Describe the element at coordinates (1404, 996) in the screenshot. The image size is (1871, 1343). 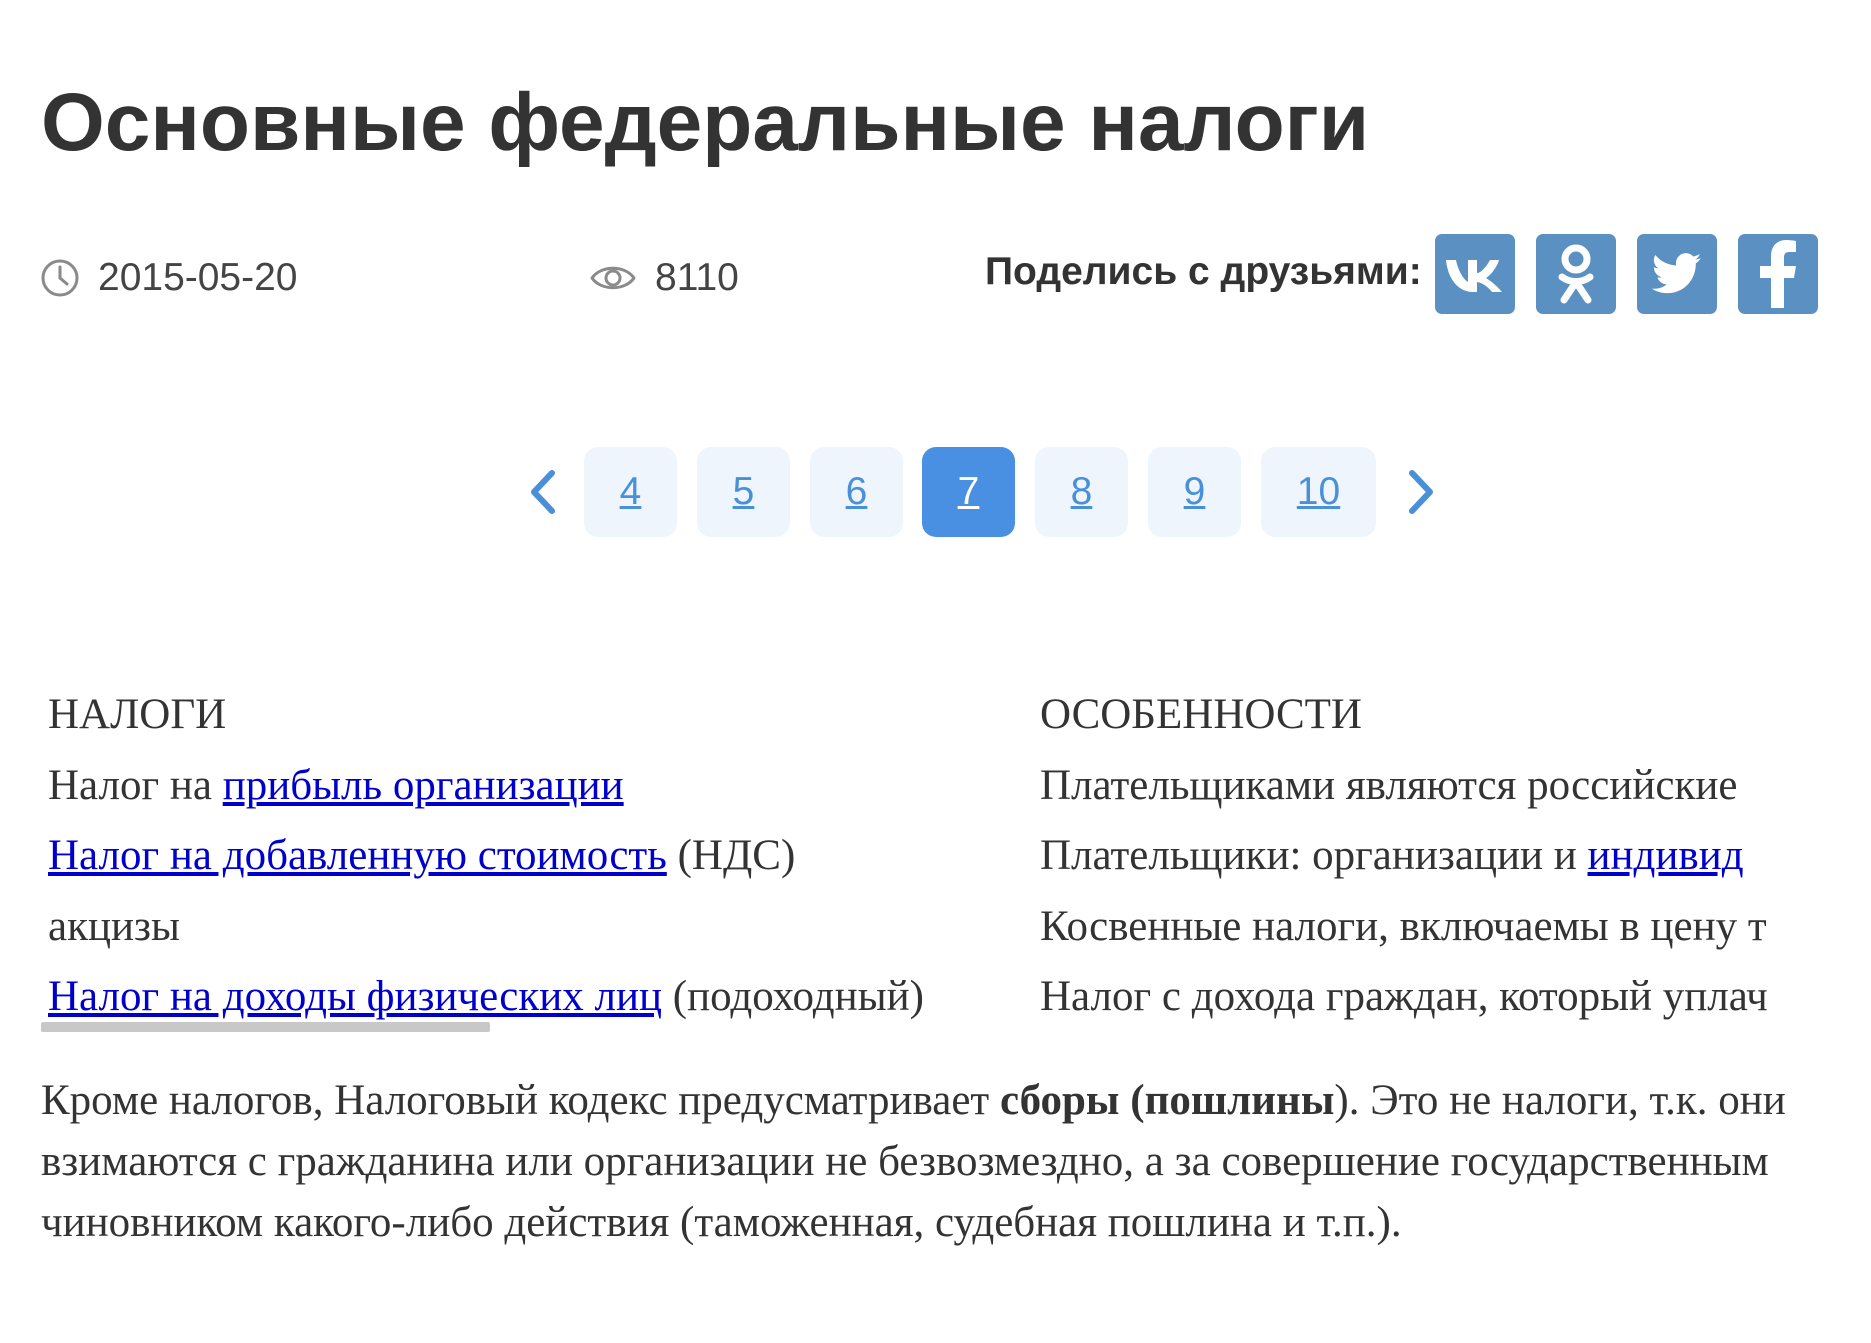
I see `tax-feature-text: Налог с дохода граждан, который уплач` at that location.